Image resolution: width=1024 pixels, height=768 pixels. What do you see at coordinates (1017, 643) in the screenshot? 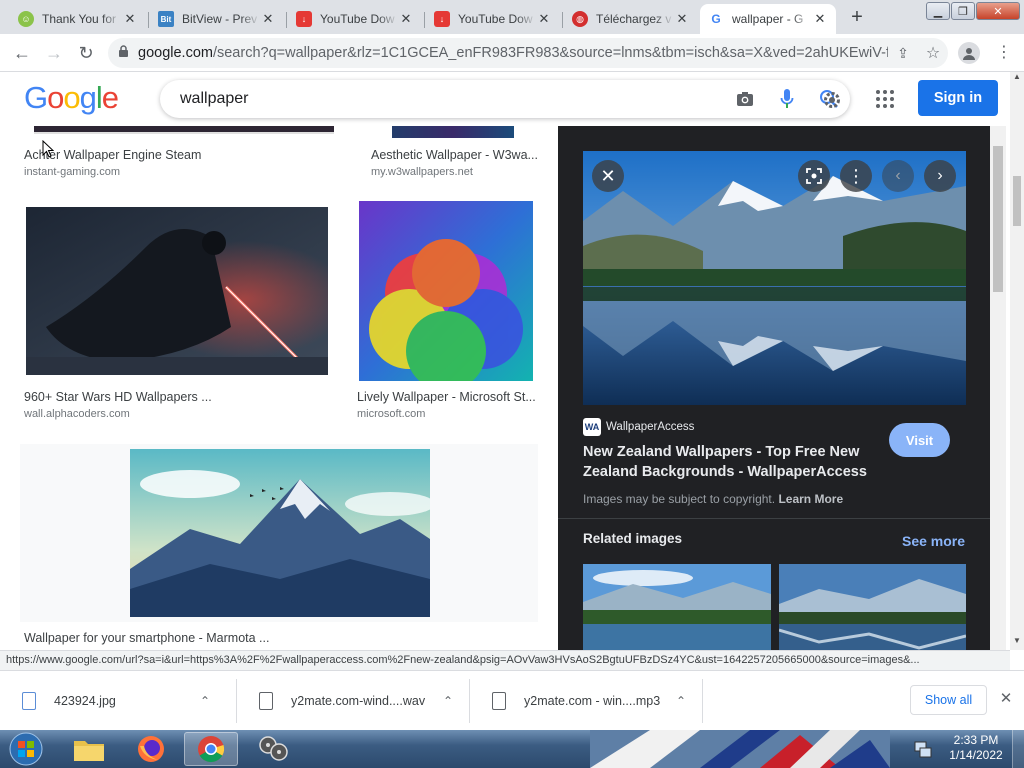
I see `scroll-down-icon: ▼` at bounding box center [1017, 643].